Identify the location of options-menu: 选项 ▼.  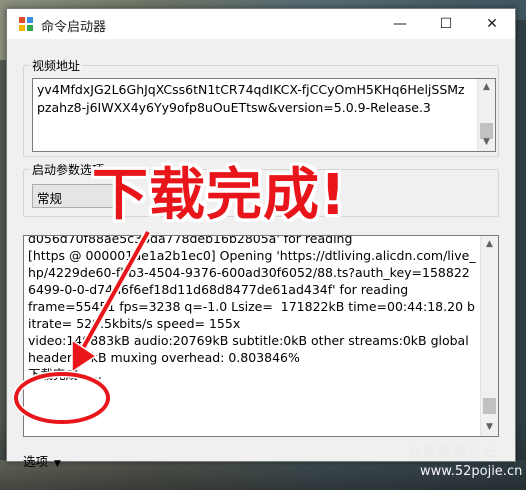
(42, 460).